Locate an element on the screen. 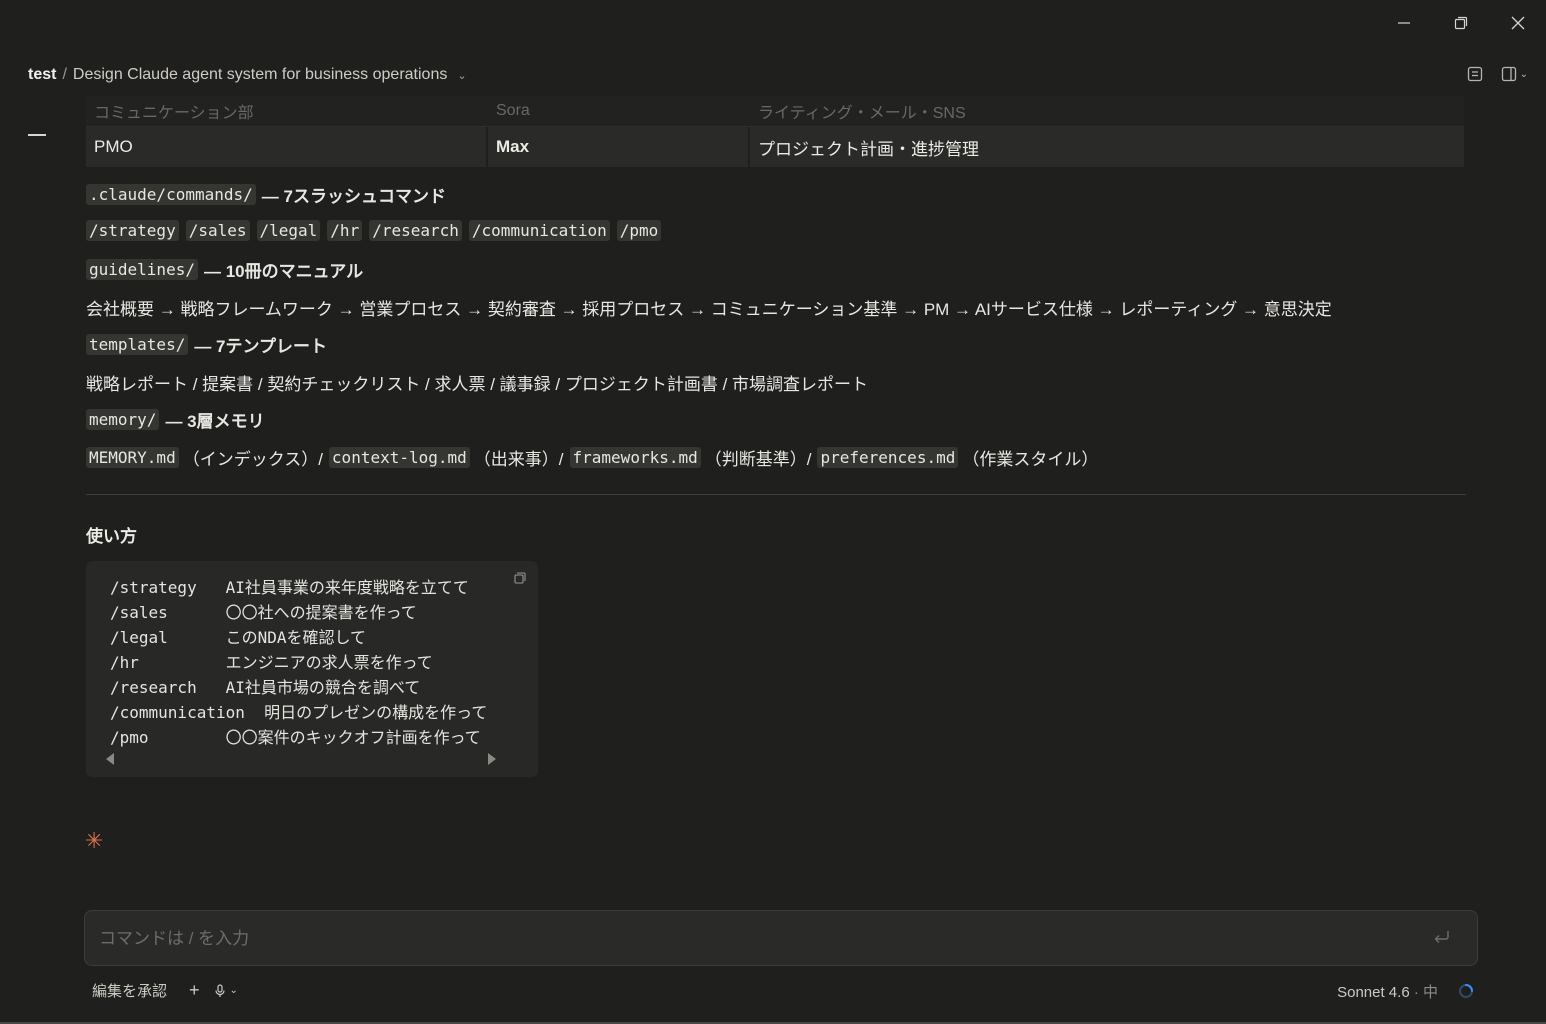  divider is located at coordinates (776, 494).